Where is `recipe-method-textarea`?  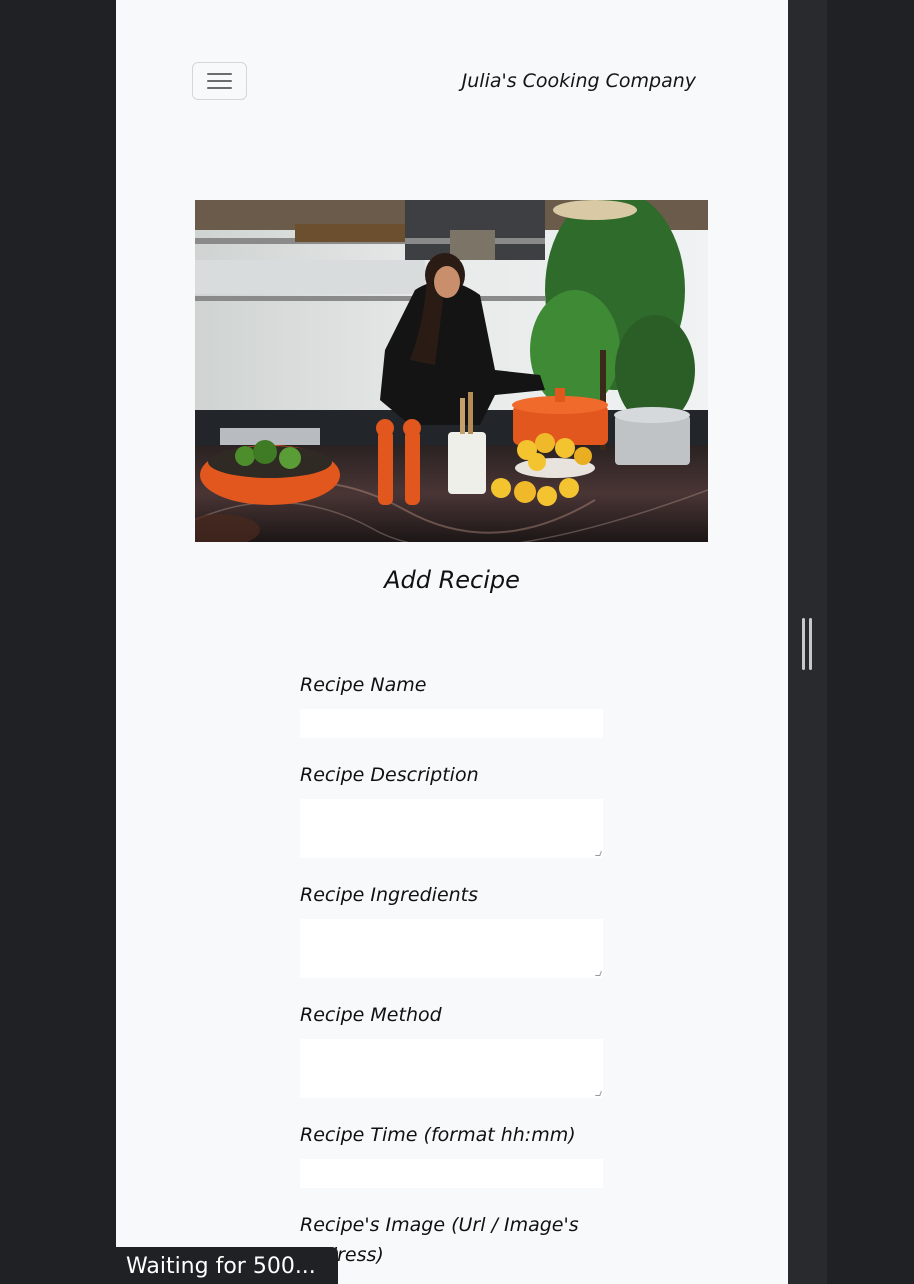
recipe-method-textarea is located at coordinates (451, 1068).